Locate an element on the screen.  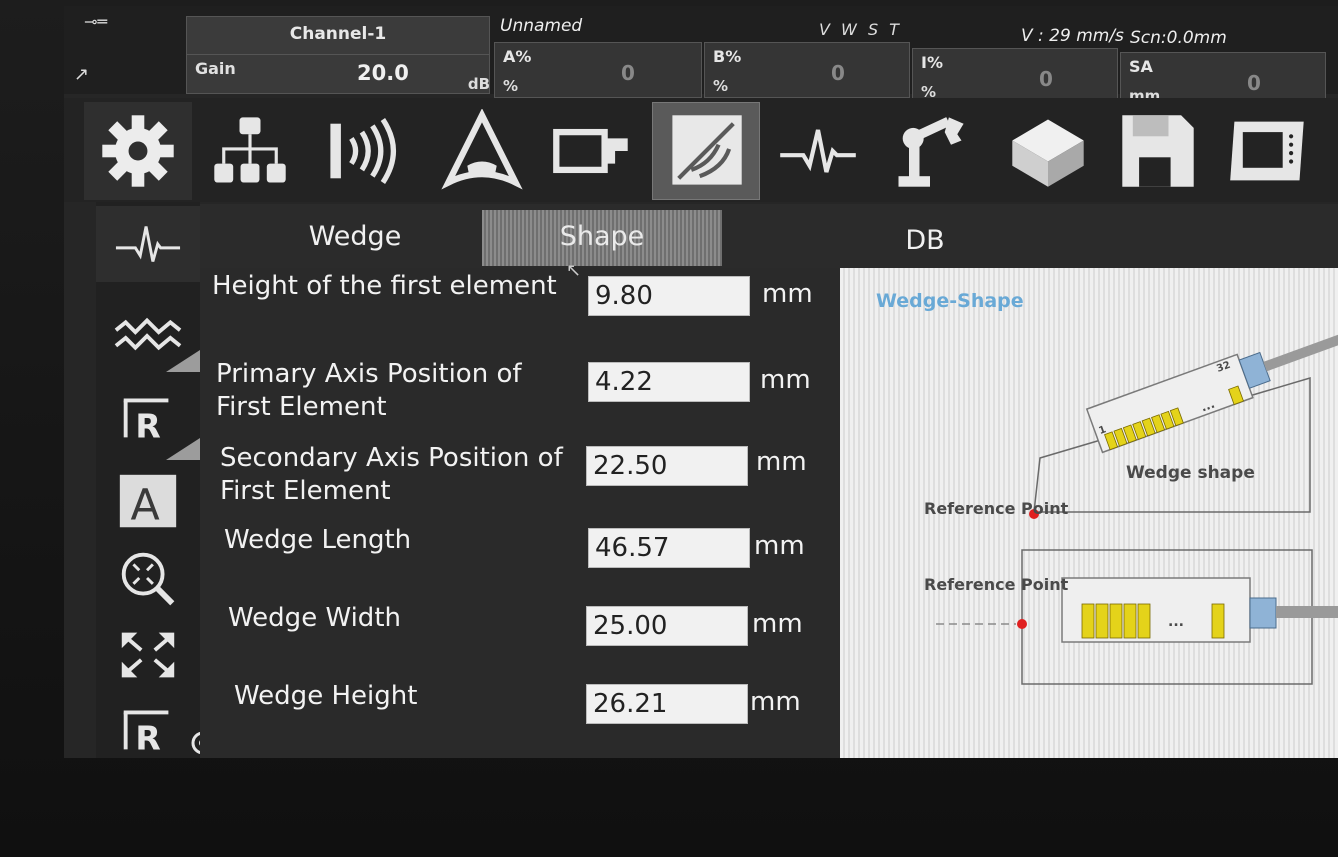
tool-save is located at coordinates (1158, 151).